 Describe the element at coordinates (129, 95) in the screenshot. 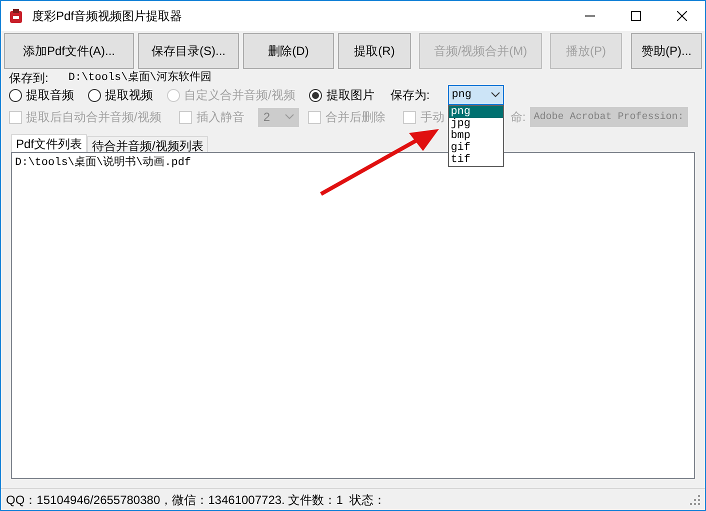

I see `radio-label: 提取视频` at that location.